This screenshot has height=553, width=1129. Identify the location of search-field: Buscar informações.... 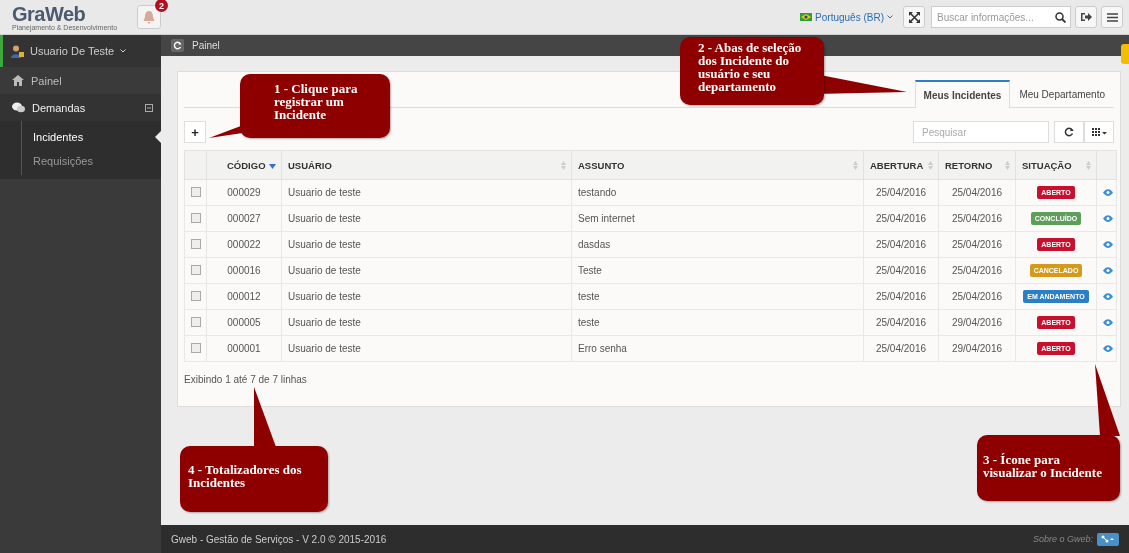
(1001, 17).